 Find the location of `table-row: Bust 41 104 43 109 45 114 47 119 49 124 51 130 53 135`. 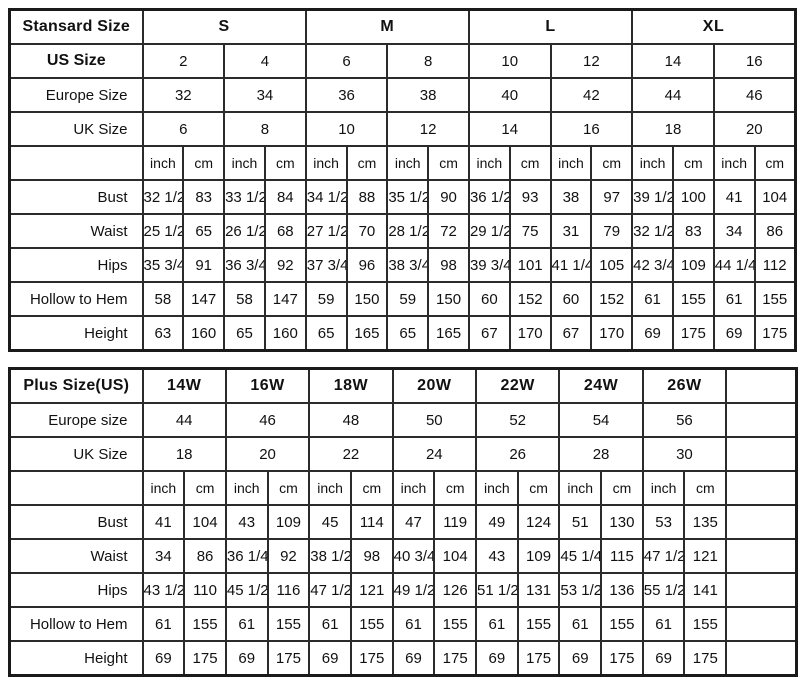

table-row: Bust 41 104 43 109 45 114 47 119 49 124 51 130 53 135 is located at coordinates (403, 522).